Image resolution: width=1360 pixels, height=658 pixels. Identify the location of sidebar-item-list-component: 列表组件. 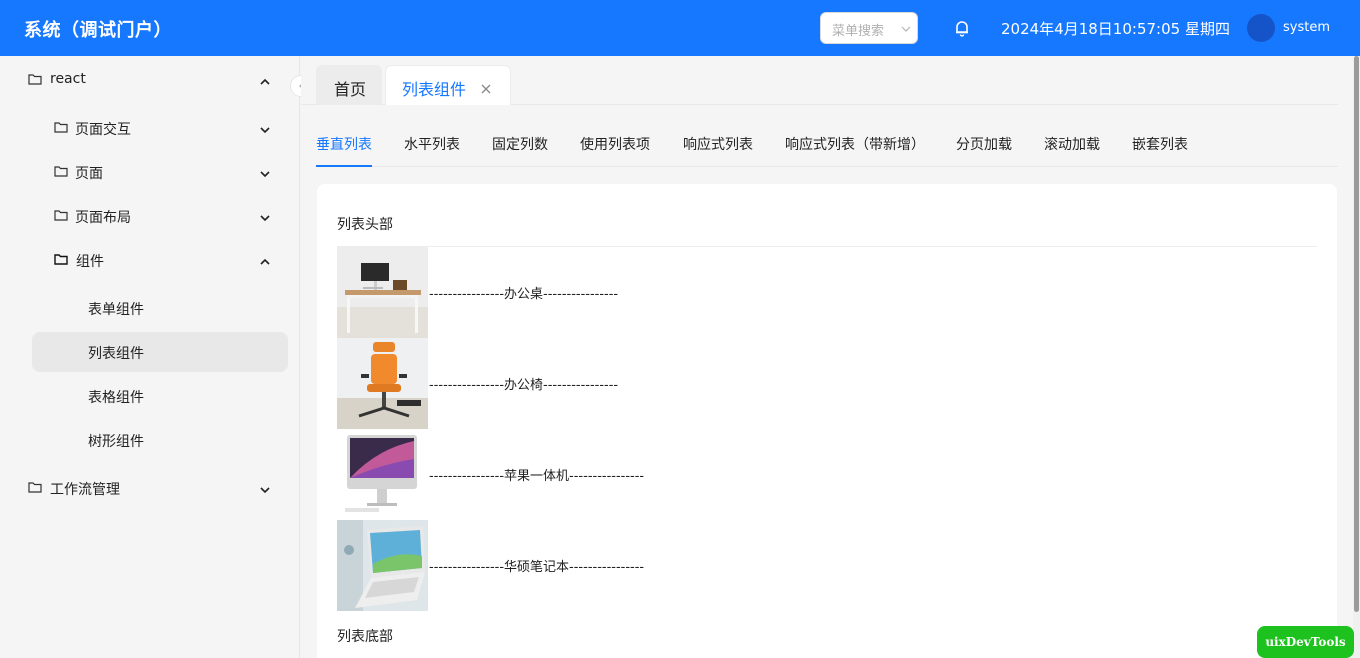
(160, 352).